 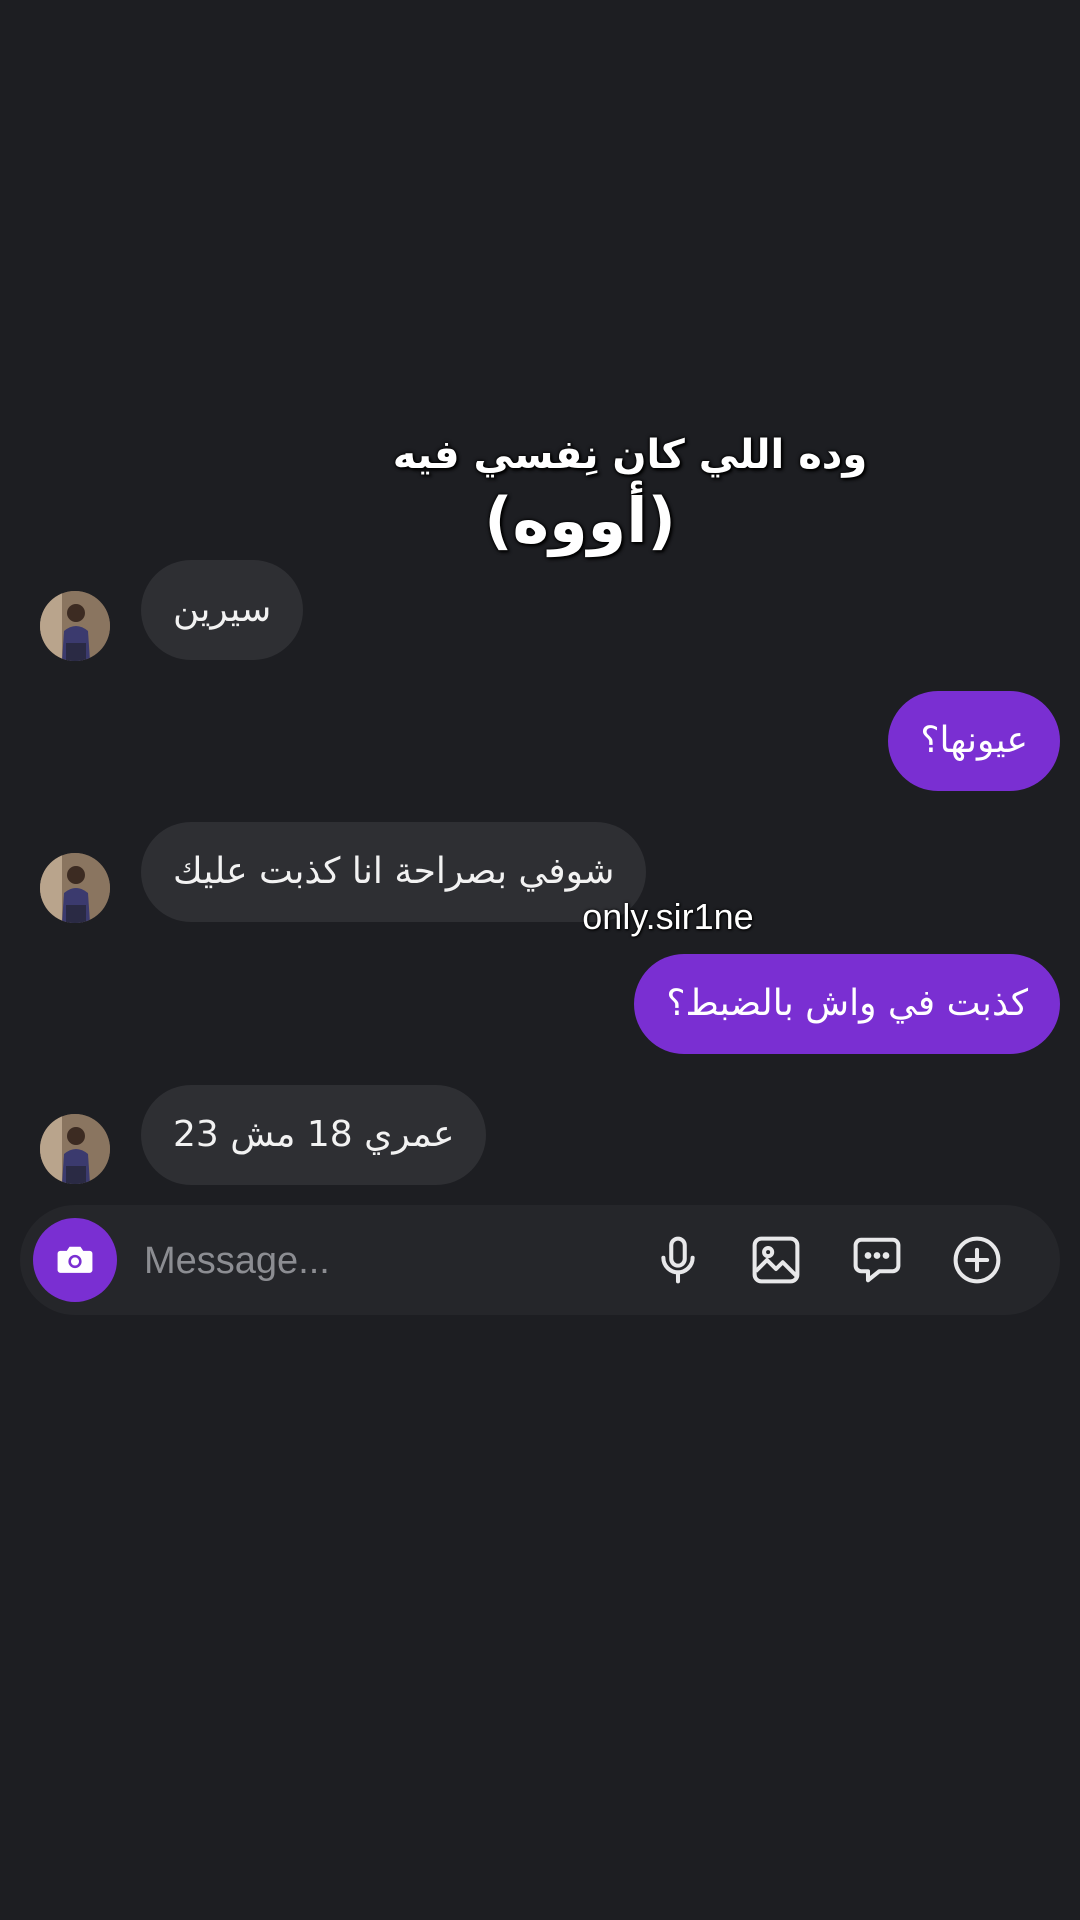 What do you see at coordinates (668, 916) in the screenshot?
I see `watermark: only.sir1ne` at bounding box center [668, 916].